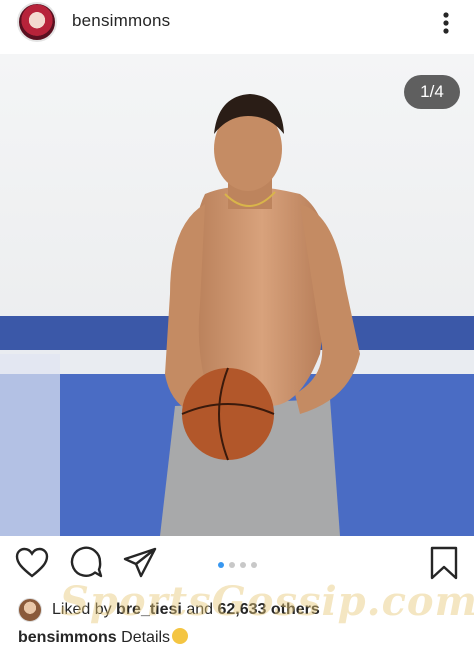  Describe the element at coordinates (237, 565) in the screenshot. I see `carousel-indicator` at that location.